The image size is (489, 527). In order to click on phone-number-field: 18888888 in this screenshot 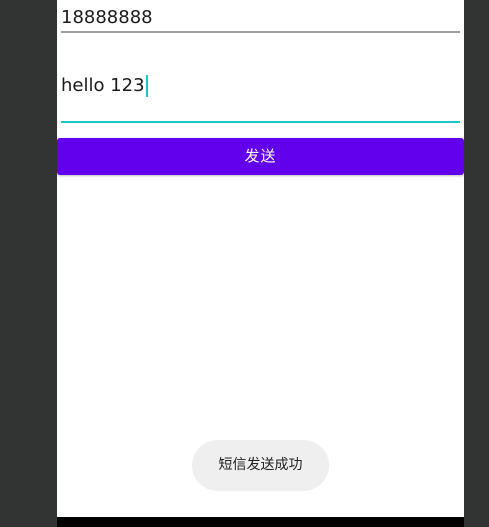, I will do `click(260, 20)`.